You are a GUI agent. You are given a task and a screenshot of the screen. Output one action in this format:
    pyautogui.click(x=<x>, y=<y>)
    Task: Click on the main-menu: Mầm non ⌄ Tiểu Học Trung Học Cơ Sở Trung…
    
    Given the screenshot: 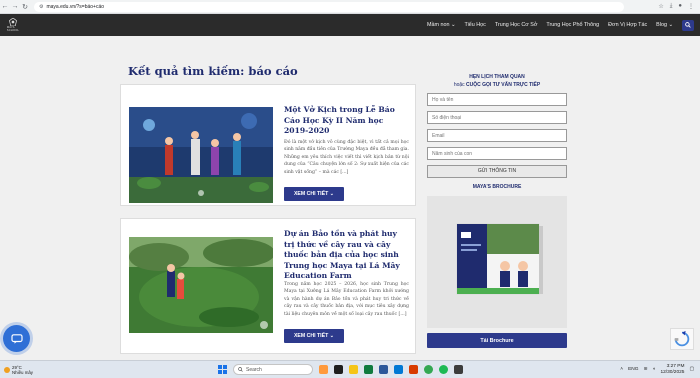 What is the action you would take?
    pyautogui.click(x=563, y=25)
    